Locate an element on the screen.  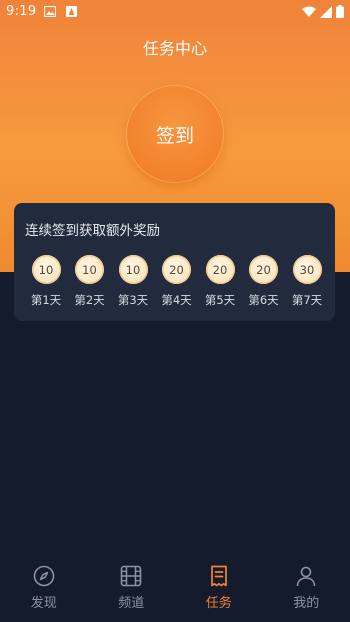
tab-tasks: 任务 is located at coordinates (219, 588).